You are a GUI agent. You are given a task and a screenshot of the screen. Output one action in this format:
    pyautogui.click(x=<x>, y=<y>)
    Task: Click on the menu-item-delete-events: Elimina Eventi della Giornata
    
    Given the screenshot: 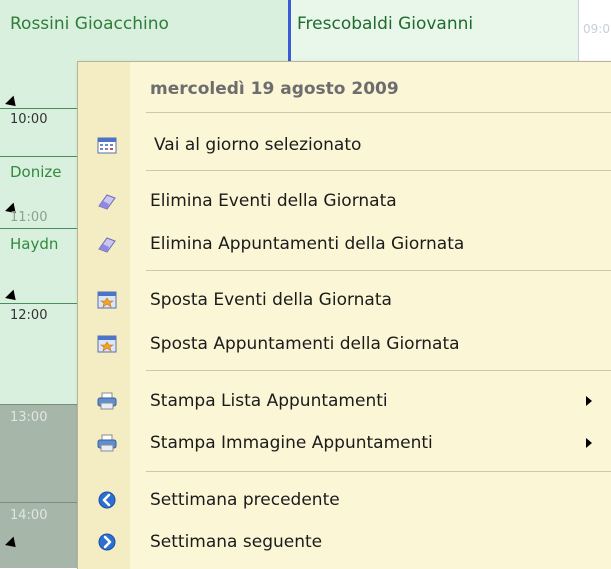 What is the action you would take?
    pyautogui.click(x=344, y=201)
    